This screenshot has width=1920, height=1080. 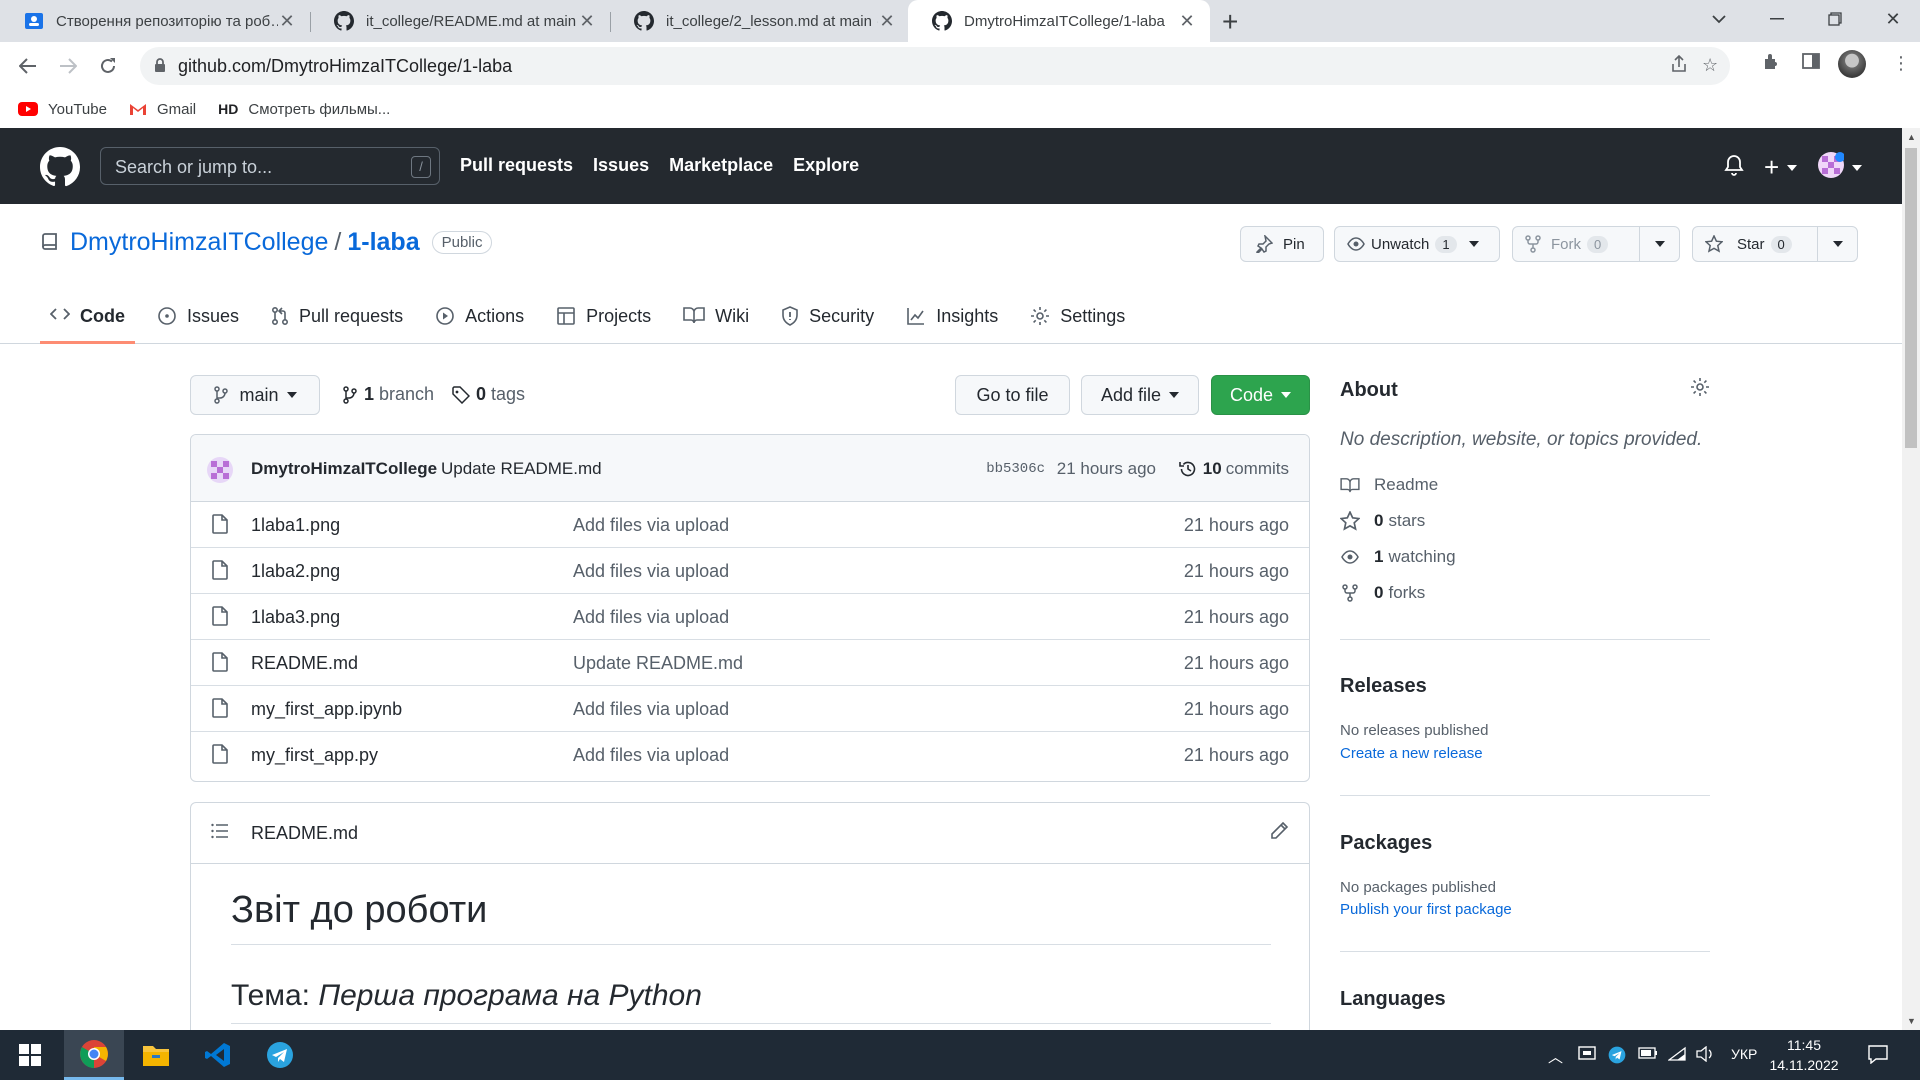 I want to click on tab-issues: Issues, so click(x=198, y=319).